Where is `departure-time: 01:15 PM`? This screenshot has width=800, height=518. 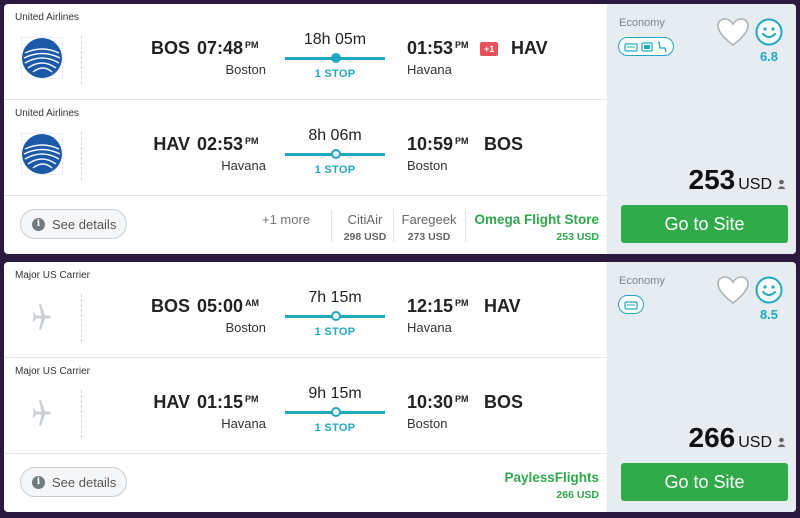 departure-time: 01:15 PM is located at coordinates (228, 402).